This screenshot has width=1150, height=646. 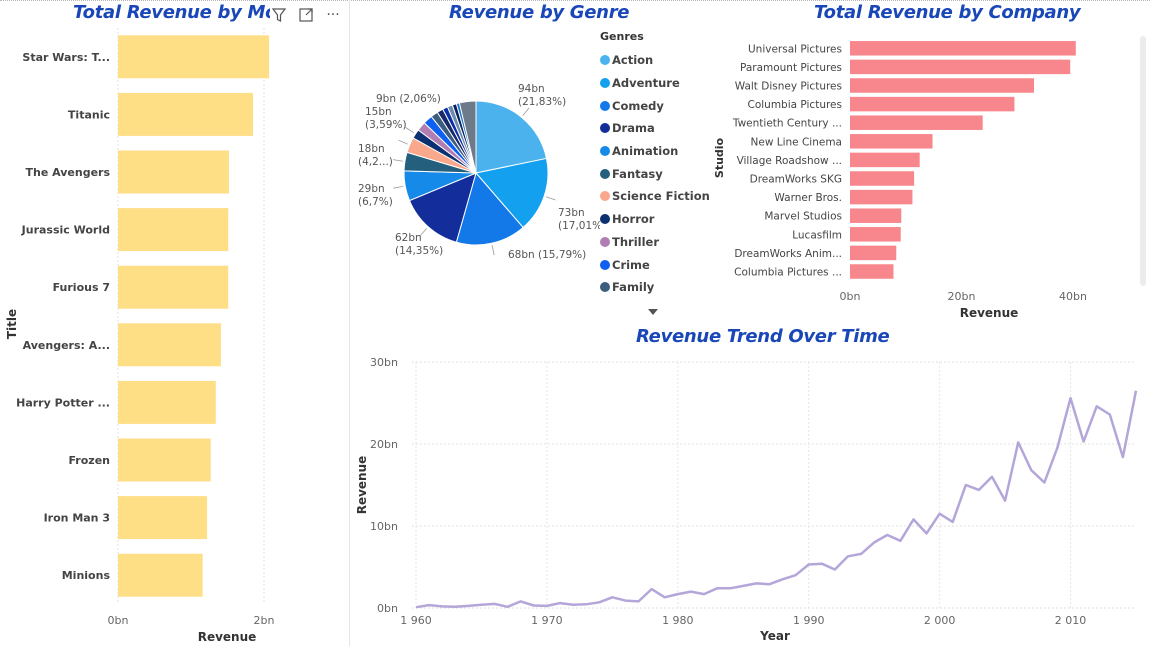 What do you see at coordinates (788, 87) in the screenshot?
I see `category-label: Walt Disney Pictures` at bounding box center [788, 87].